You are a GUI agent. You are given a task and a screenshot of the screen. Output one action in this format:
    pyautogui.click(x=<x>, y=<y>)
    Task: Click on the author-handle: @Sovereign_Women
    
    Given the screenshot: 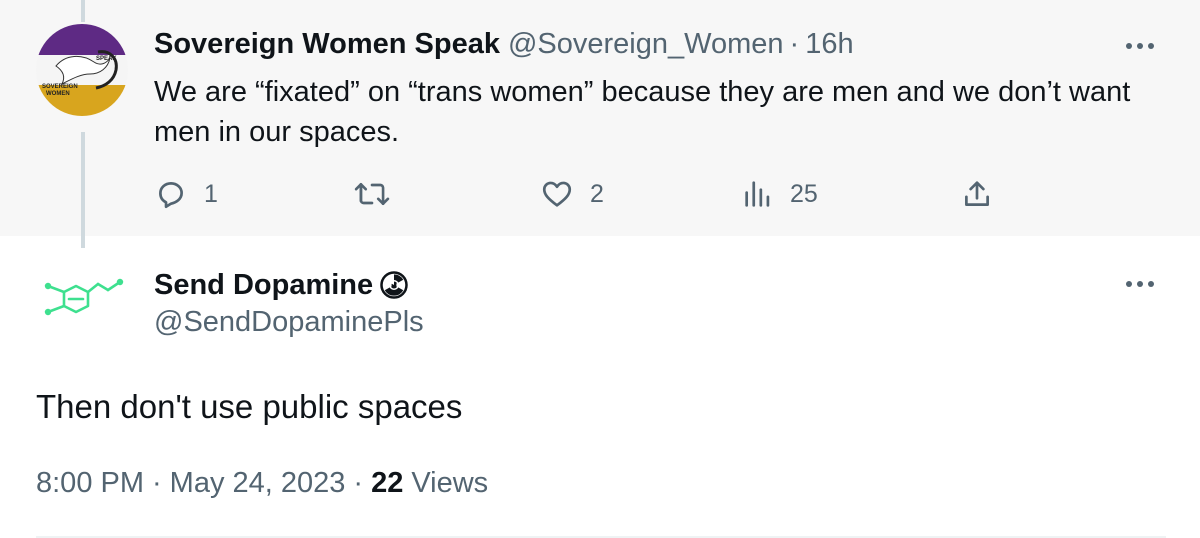 What is the action you would take?
    pyautogui.click(x=646, y=44)
    